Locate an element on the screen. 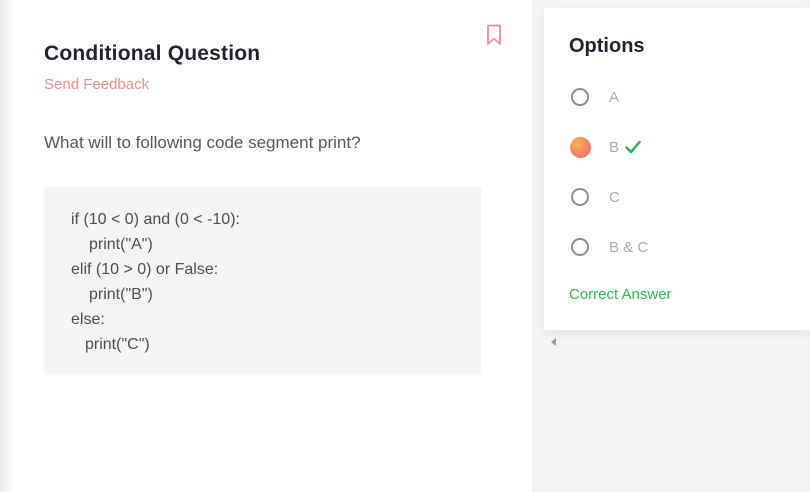  options-title: Options is located at coordinates (607, 46).